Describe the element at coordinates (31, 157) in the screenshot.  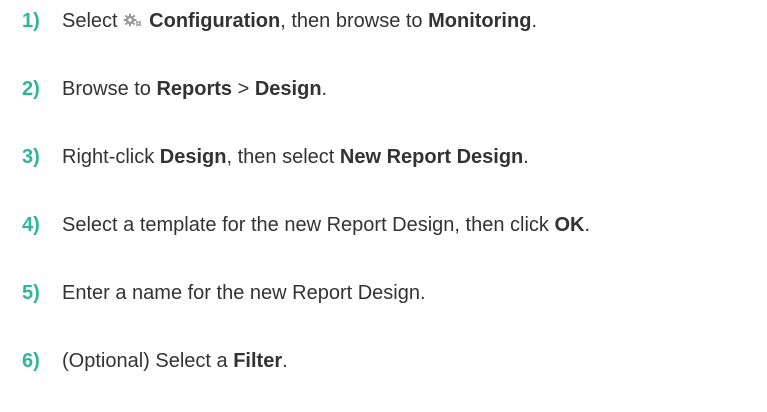
I see `step-number: 3)` at that location.